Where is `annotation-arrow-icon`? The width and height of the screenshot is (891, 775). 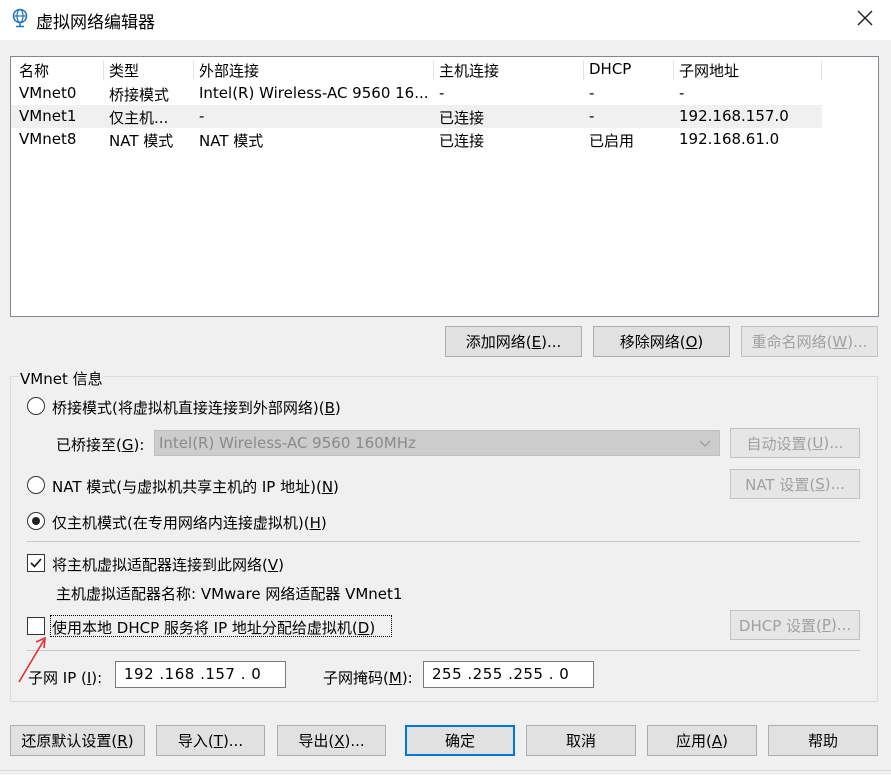
annotation-arrow-icon is located at coordinates (32, 659).